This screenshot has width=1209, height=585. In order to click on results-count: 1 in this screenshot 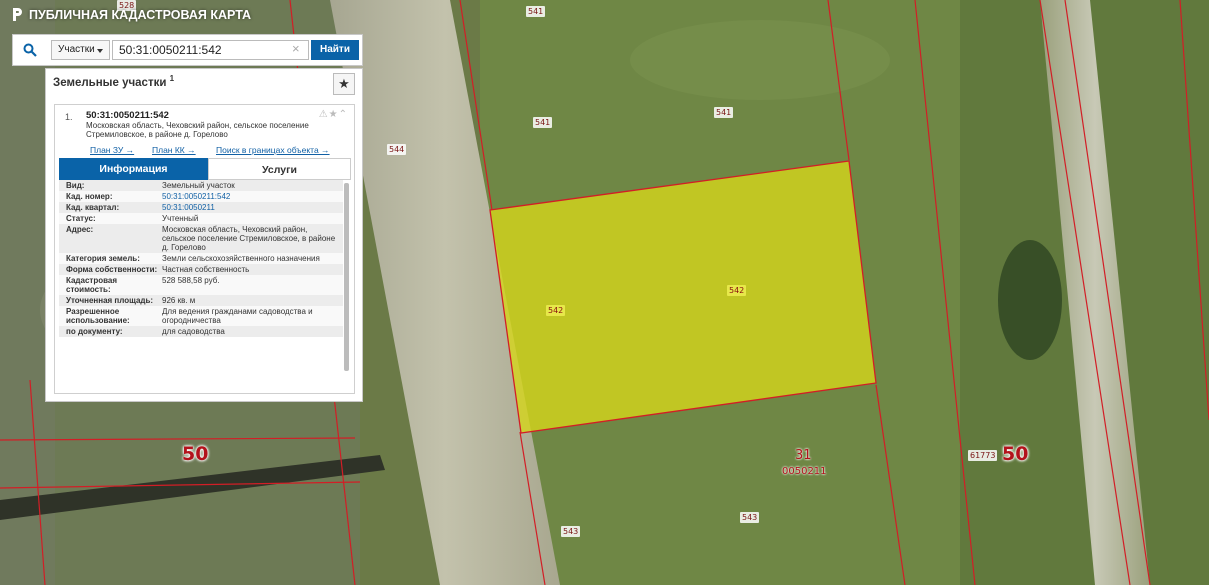, I will do `click(172, 78)`.